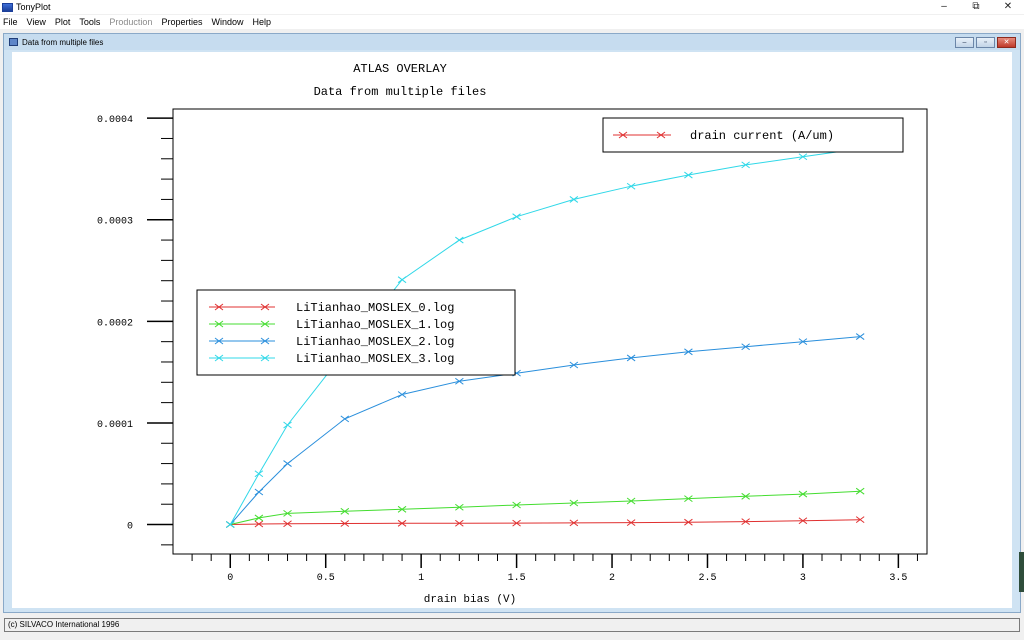 Image resolution: width=1024 pixels, height=640 pixels. Describe the element at coordinates (1006, 42) in the screenshot. I see `plot-close-button: ✕` at that location.